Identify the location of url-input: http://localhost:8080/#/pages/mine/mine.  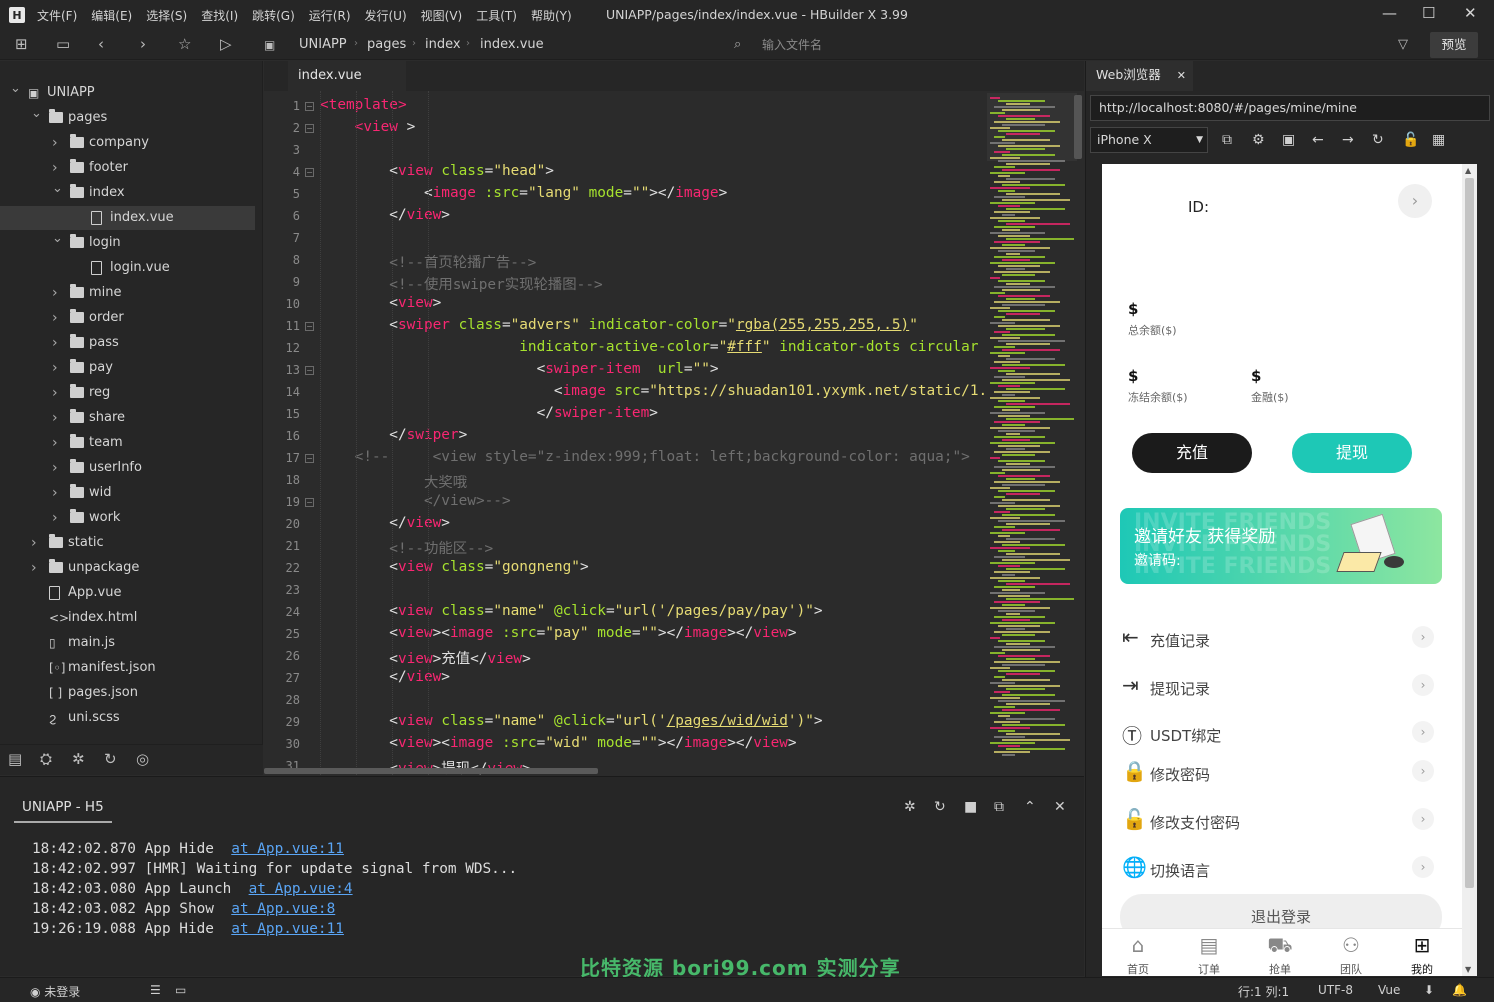
(1290, 108).